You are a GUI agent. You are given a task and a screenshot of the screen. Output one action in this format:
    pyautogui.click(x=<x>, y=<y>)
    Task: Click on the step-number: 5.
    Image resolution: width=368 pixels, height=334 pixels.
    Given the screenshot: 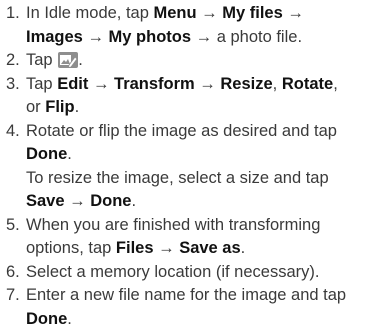 What is the action you would take?
    pyautogui.click(x=13, y=224)
    